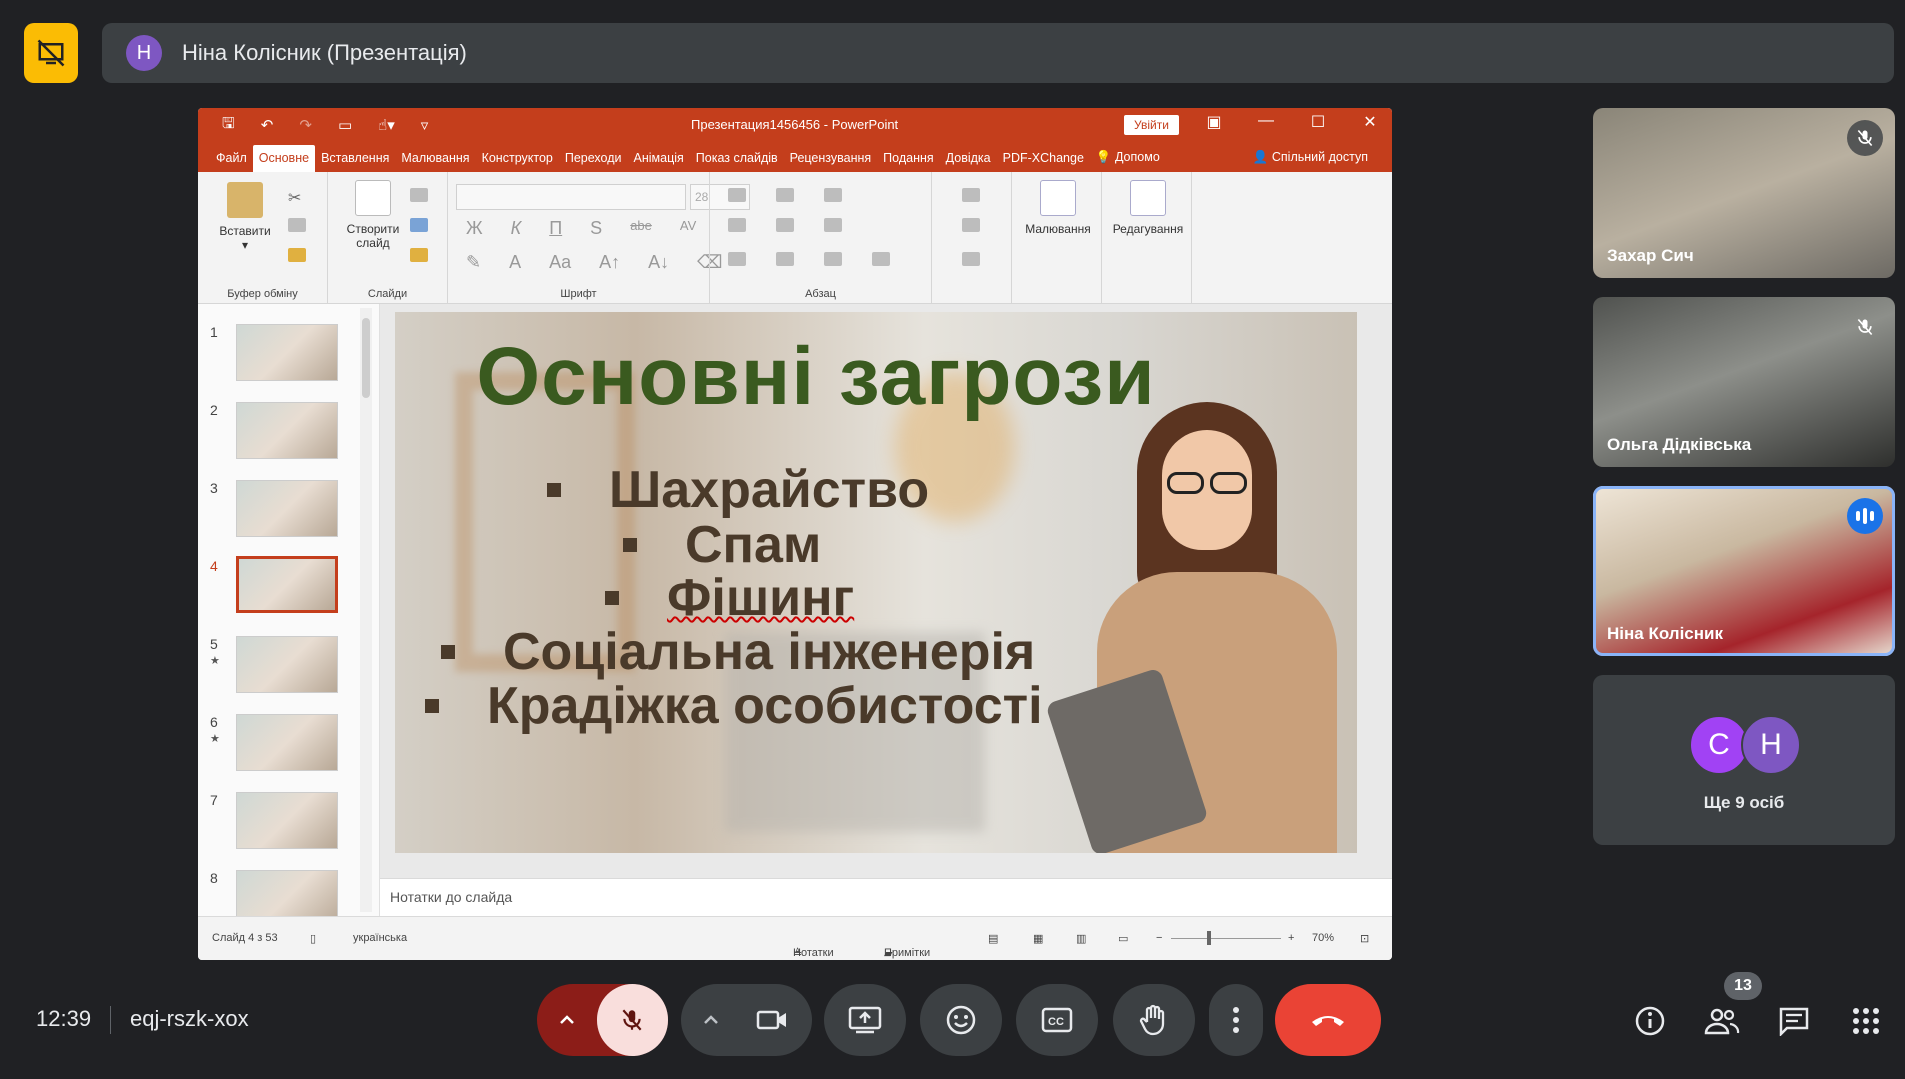 The height and width of the screenshot is (1079, 1905). Describe the element at coordinates (1159, 938) in the screenshot. I see `zoom-out-icon: −` at that location.